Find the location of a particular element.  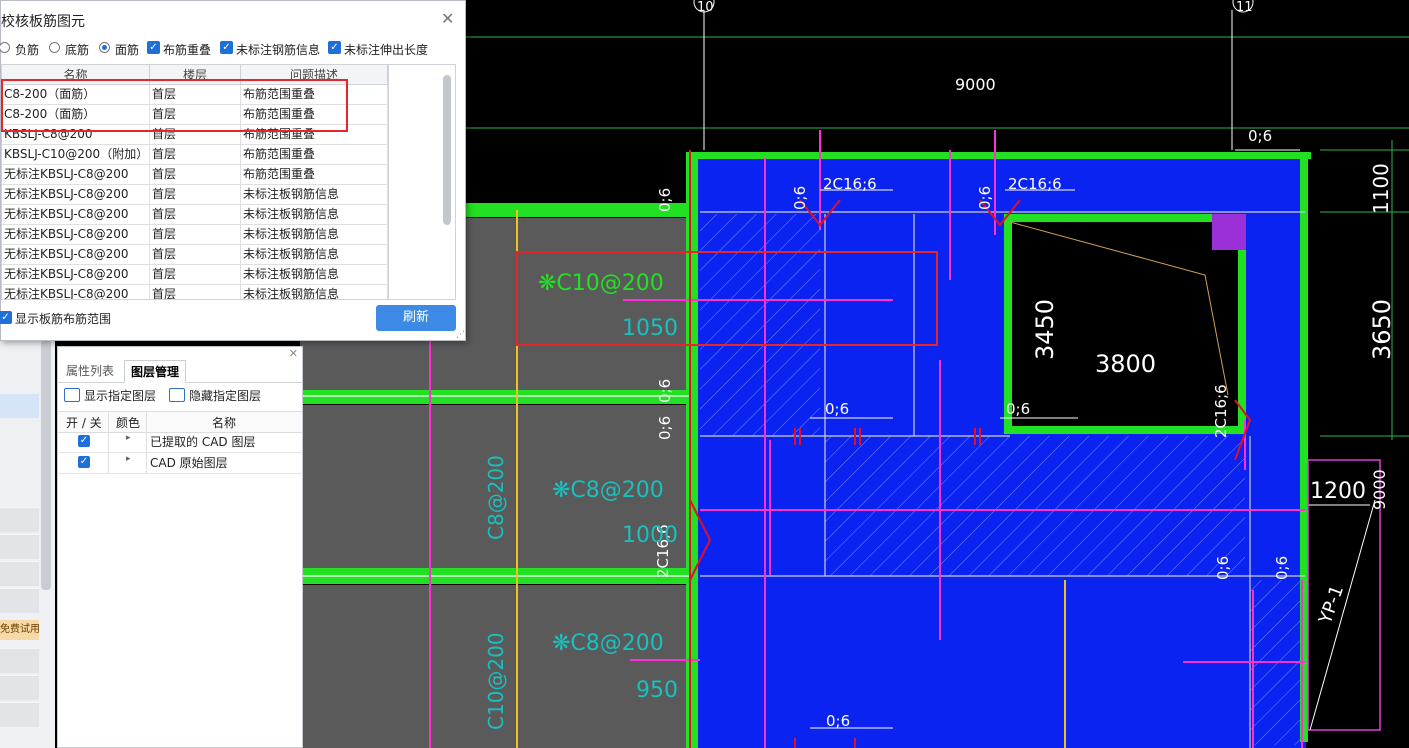

cell-name: KBSLJ-C10@200（附加） is located at coordinates (76, 155).